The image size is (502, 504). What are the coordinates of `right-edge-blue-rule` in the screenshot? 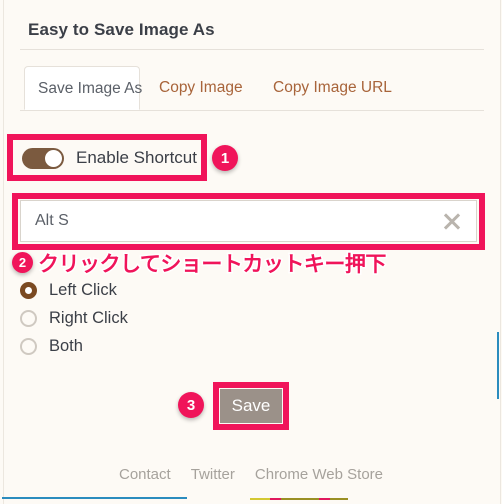 It's located at (498, 365).